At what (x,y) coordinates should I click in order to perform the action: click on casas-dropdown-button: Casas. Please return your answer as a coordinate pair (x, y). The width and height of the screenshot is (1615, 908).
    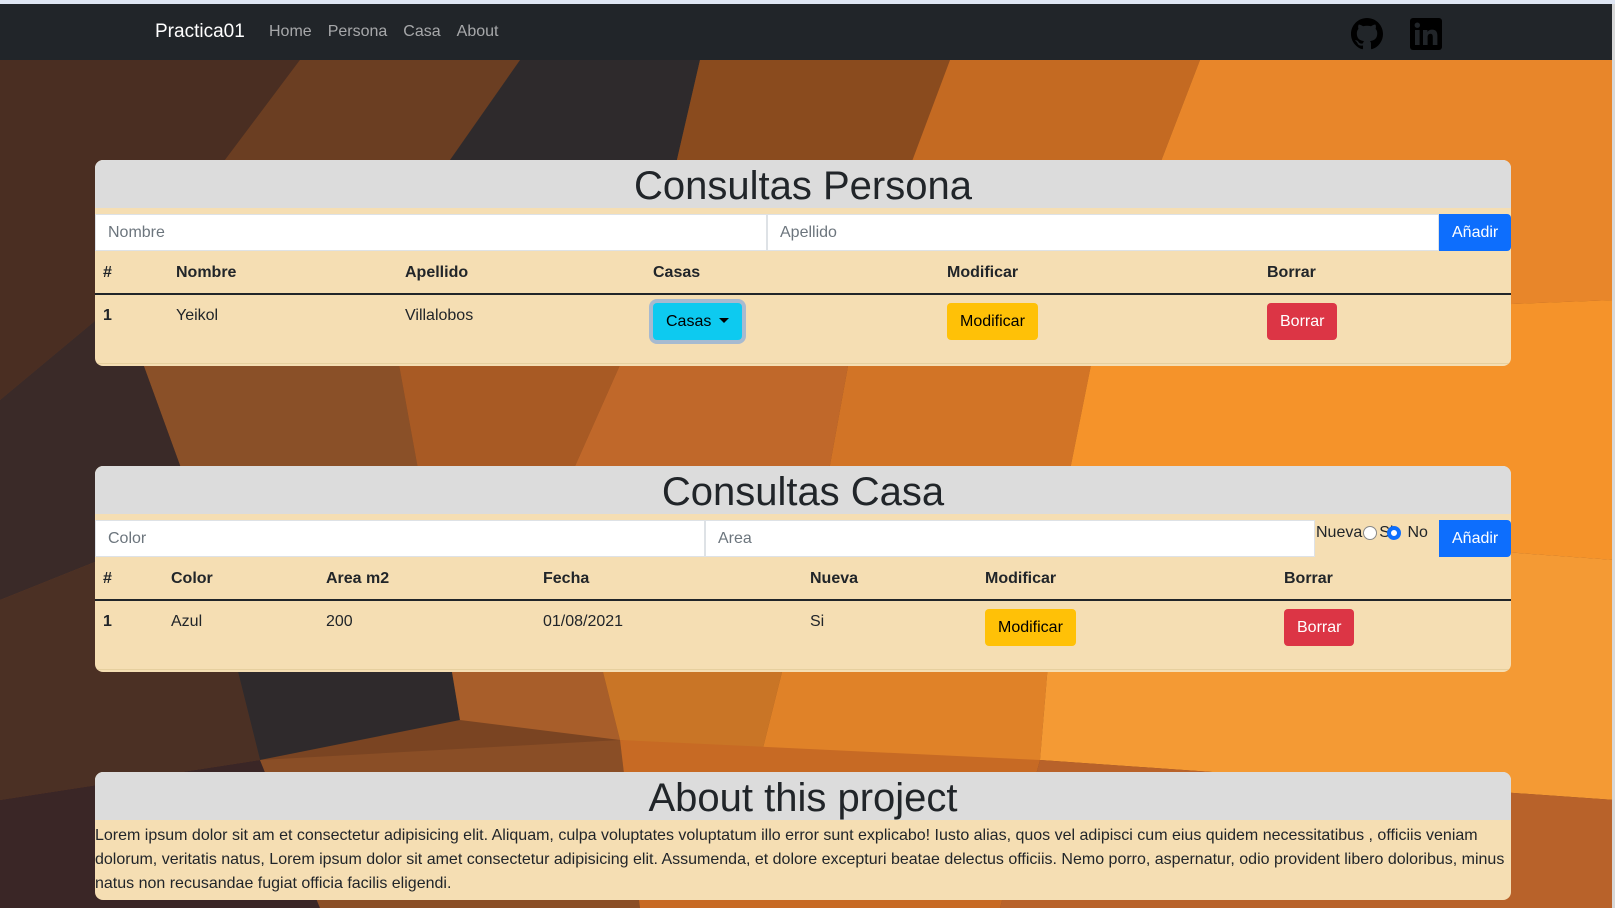
    Looking at the image, I should click on (698, 321).